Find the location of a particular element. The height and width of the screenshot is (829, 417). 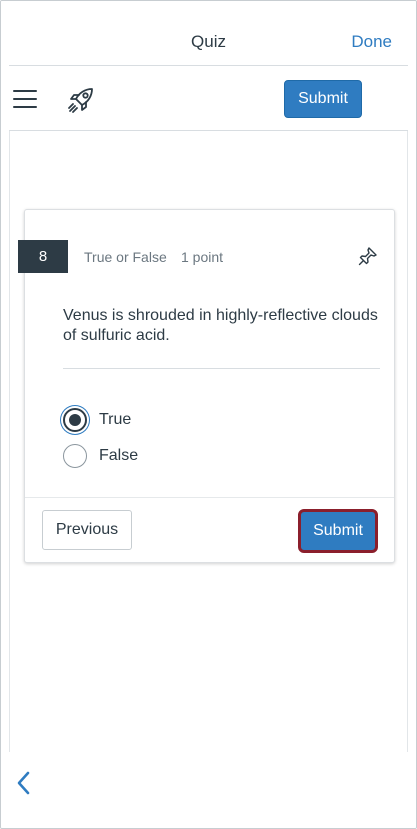

done-button: Done is located at coordinates (371, 42).